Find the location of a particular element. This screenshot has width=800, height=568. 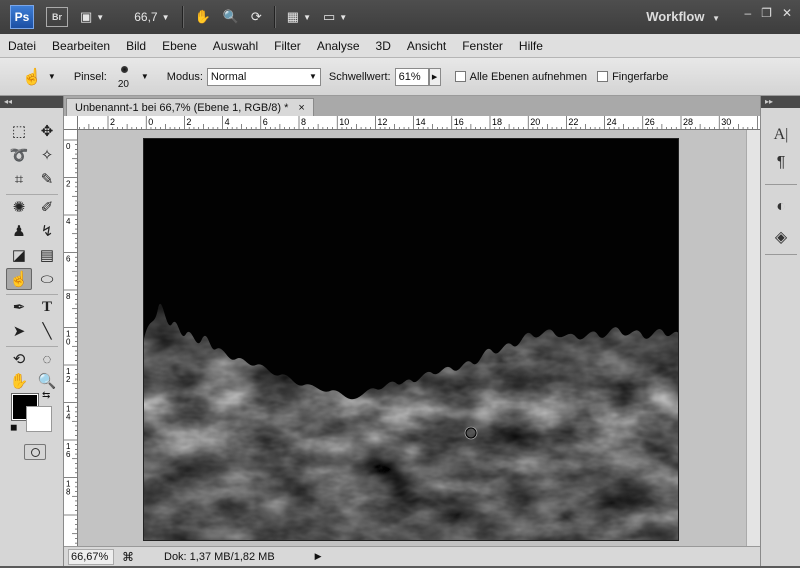

gradient-icon: ▤ is located at coordinates (47, 255).